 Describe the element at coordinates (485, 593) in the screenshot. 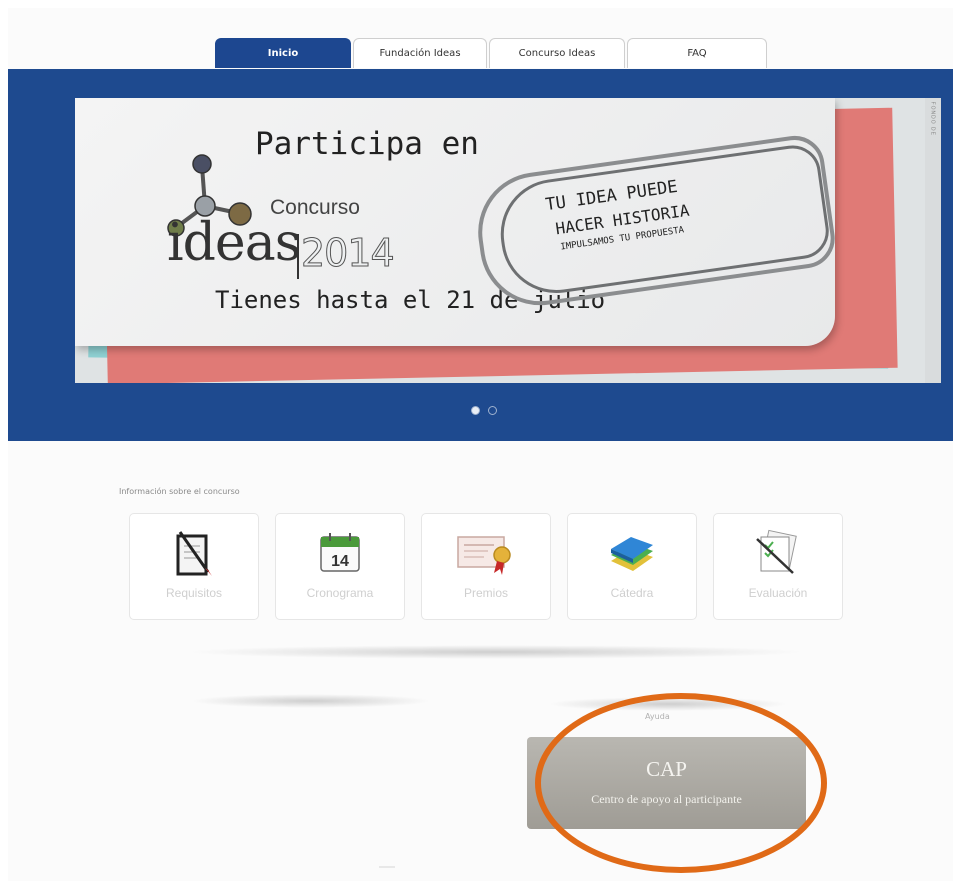

I see `card-label: Premios` at that location.